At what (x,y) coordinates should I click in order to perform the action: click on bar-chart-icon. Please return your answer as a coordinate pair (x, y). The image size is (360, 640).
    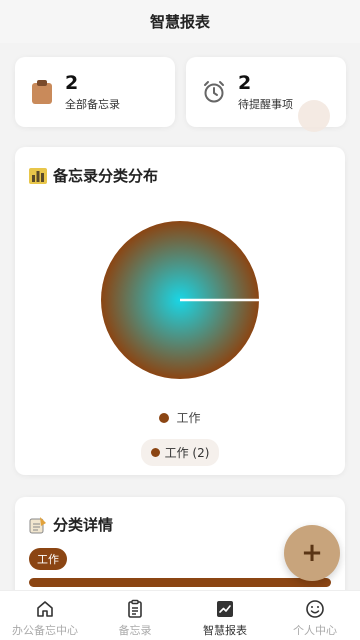
    Looking at the image, I should click on (38, 175).